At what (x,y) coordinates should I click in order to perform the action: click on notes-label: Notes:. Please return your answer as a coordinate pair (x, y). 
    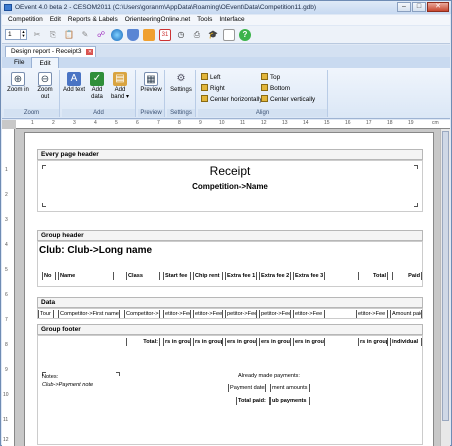
    Looking at the image, I should click on (50, 377).